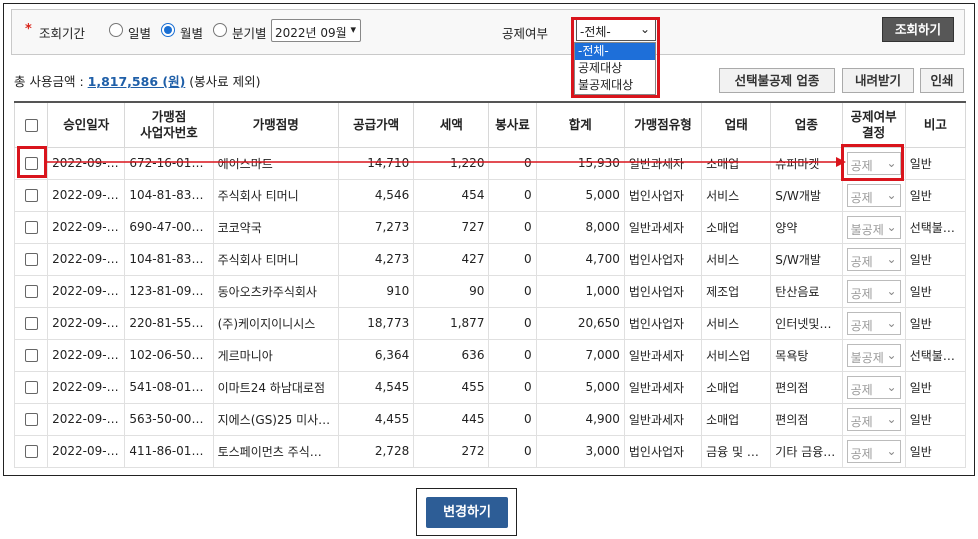  I want to click on month-select: 2022년 09월 ▾, so click(316, 30).